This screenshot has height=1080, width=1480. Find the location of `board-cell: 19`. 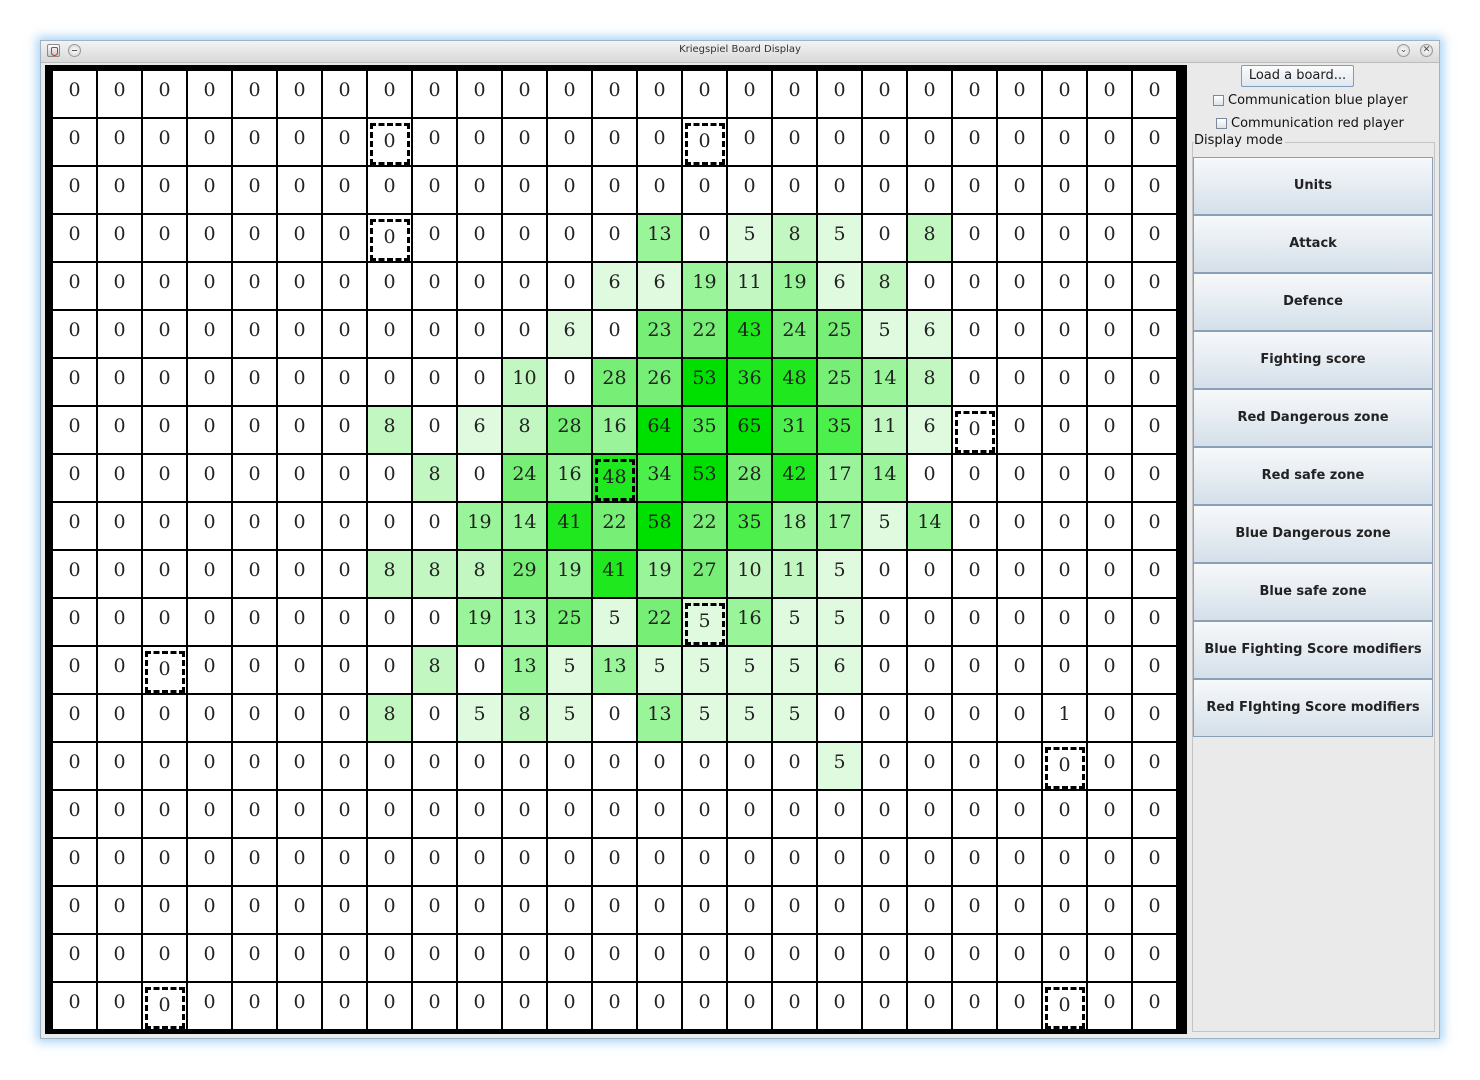

board-cell: 19 is located at coordinates (479, 526).